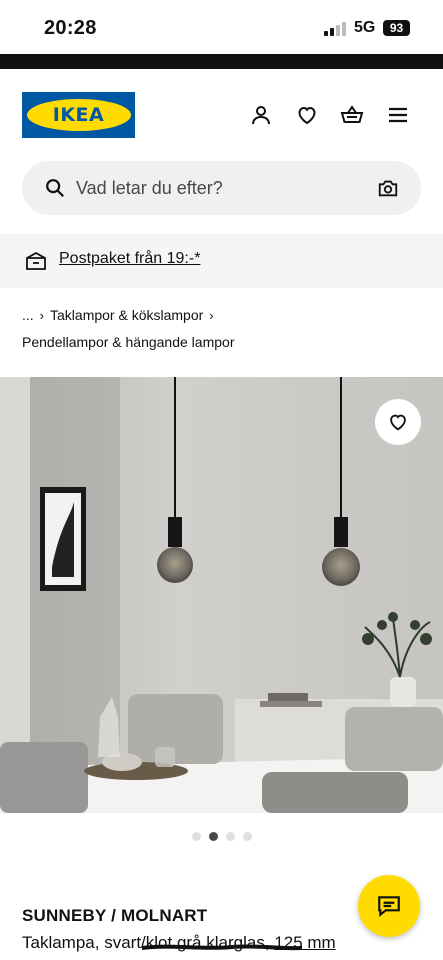 This screenshot has height=960, width=443. What do you see at coordinates (352, 115) in the screenshot?
I see `basket-icon` at bounding box center [352, 115].